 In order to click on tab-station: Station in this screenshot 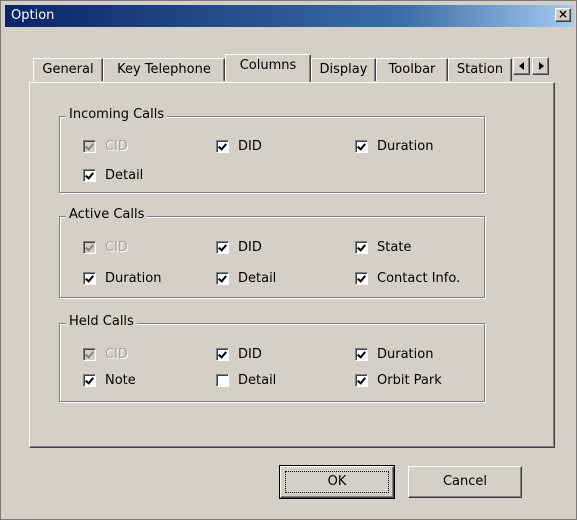, I will do `click(480, 69)`.